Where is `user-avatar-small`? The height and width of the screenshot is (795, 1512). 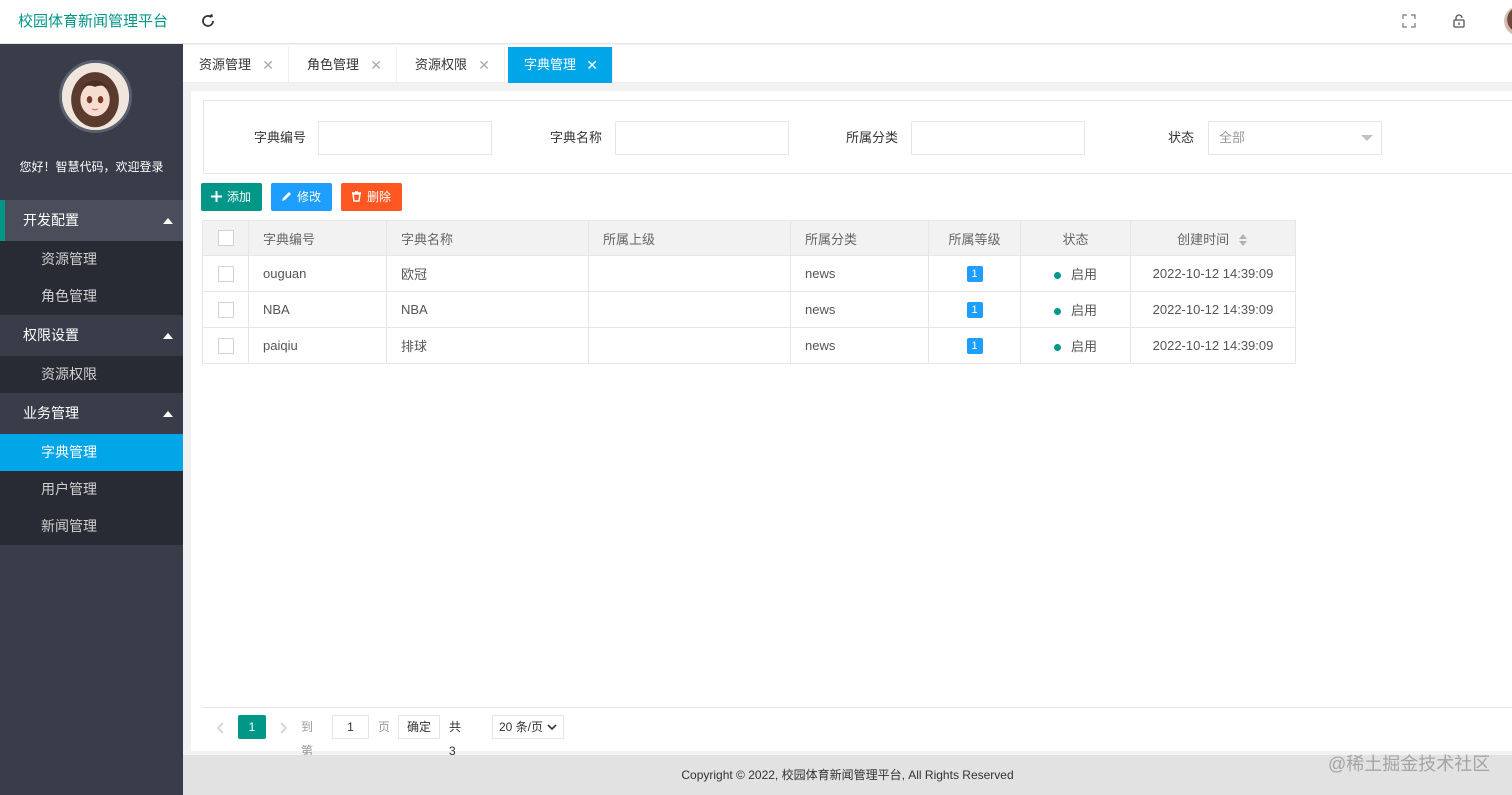 user-avatar-small is located at coordinates (1508, 21).